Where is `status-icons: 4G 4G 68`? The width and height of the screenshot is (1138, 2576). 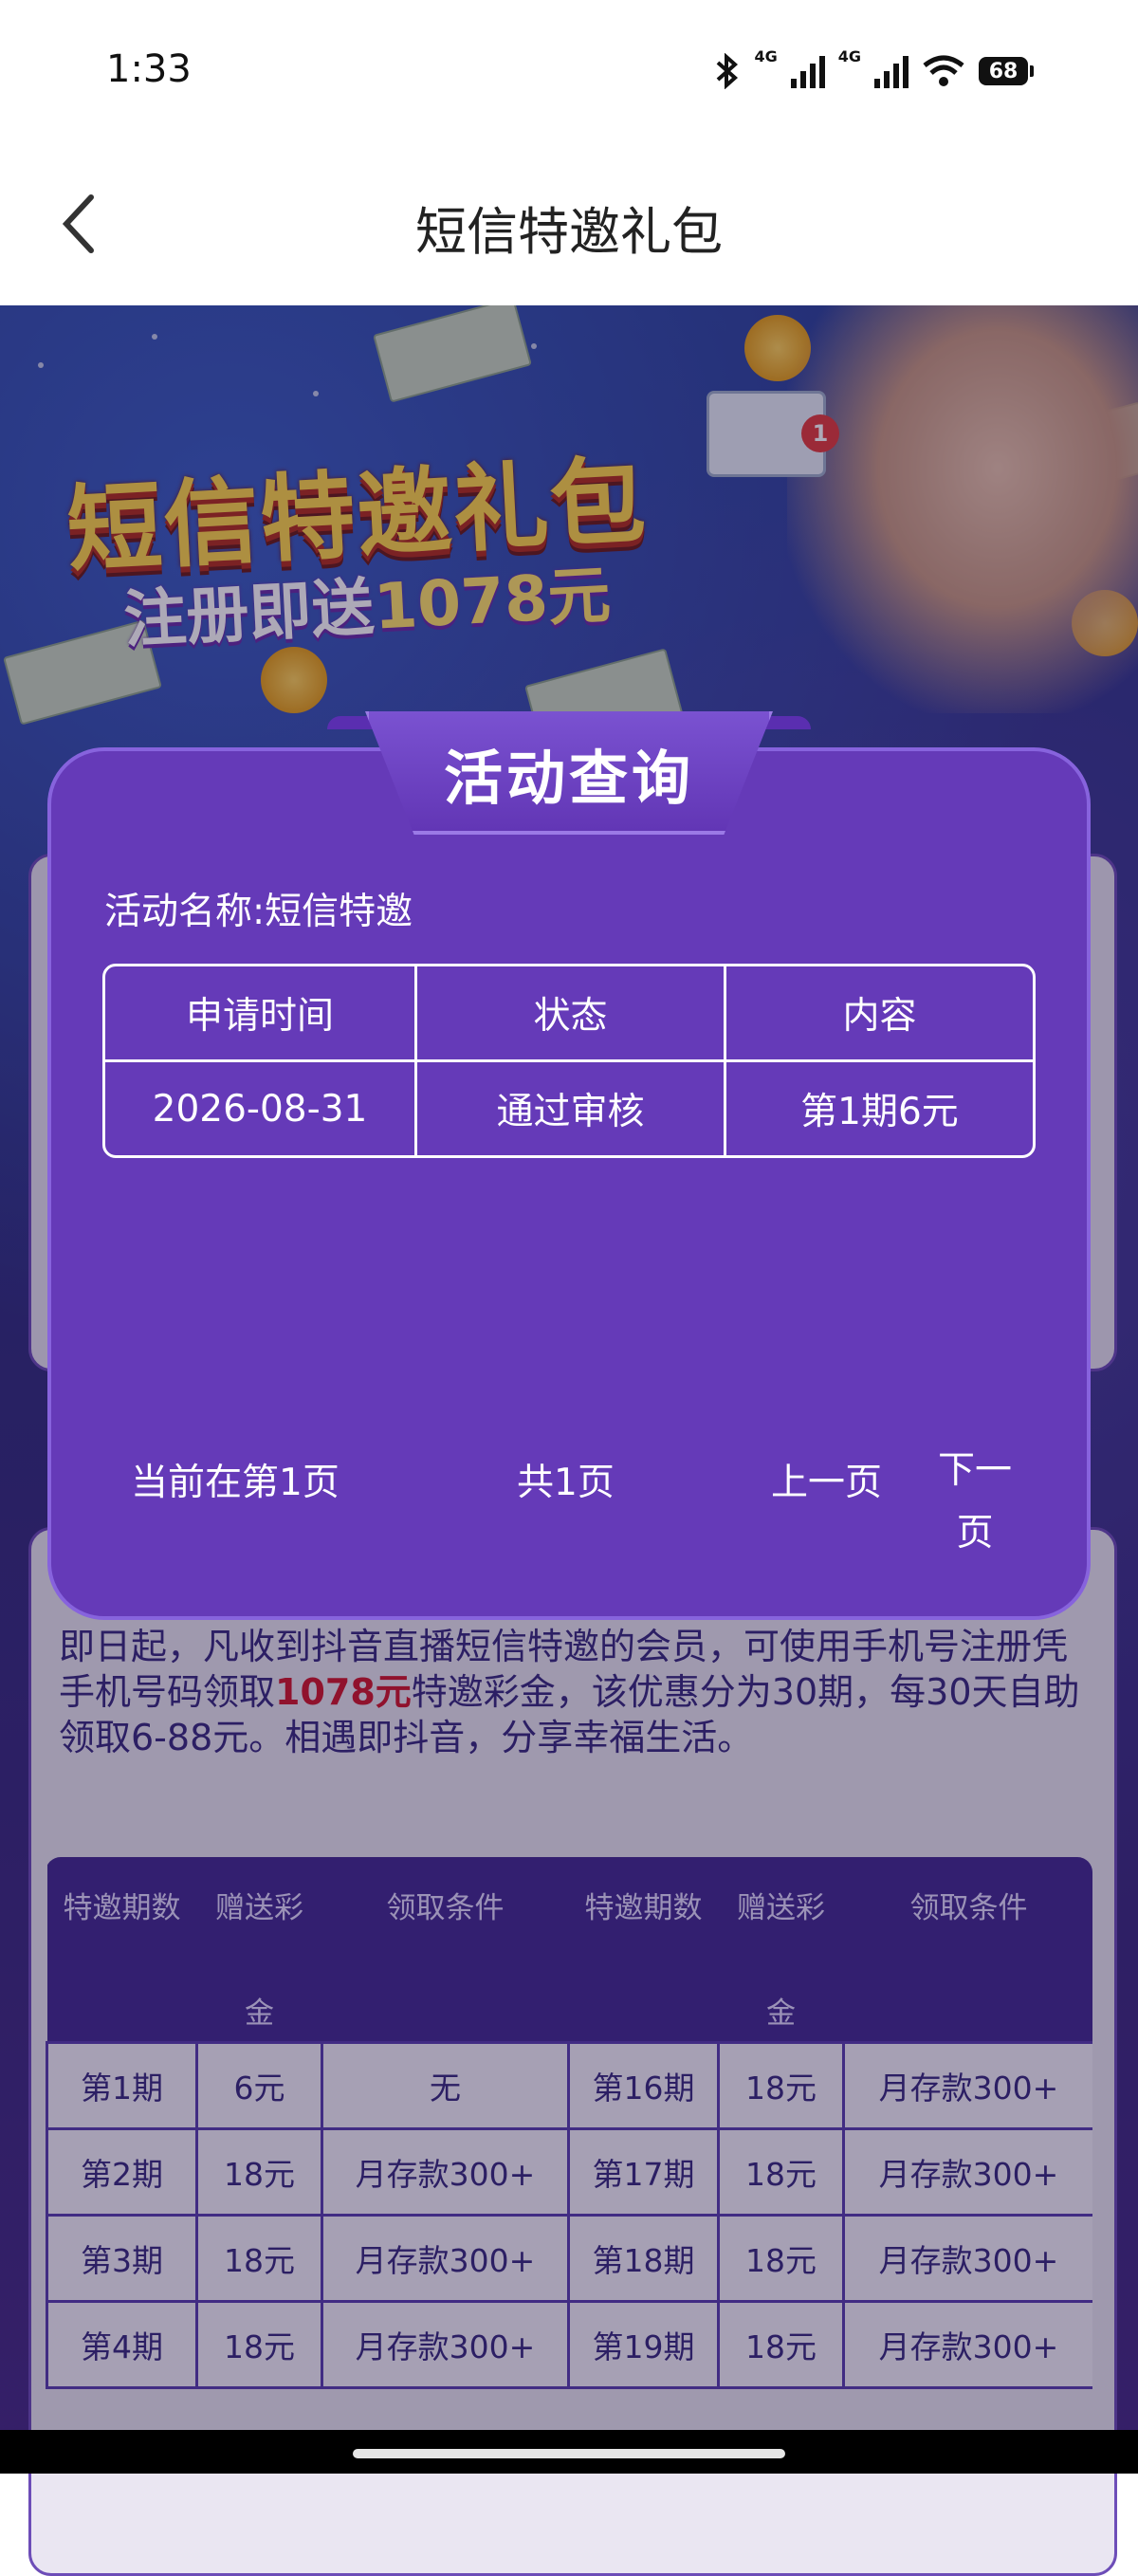
status-icons: 4G 4G 68 is located at coordinates (874, 71).